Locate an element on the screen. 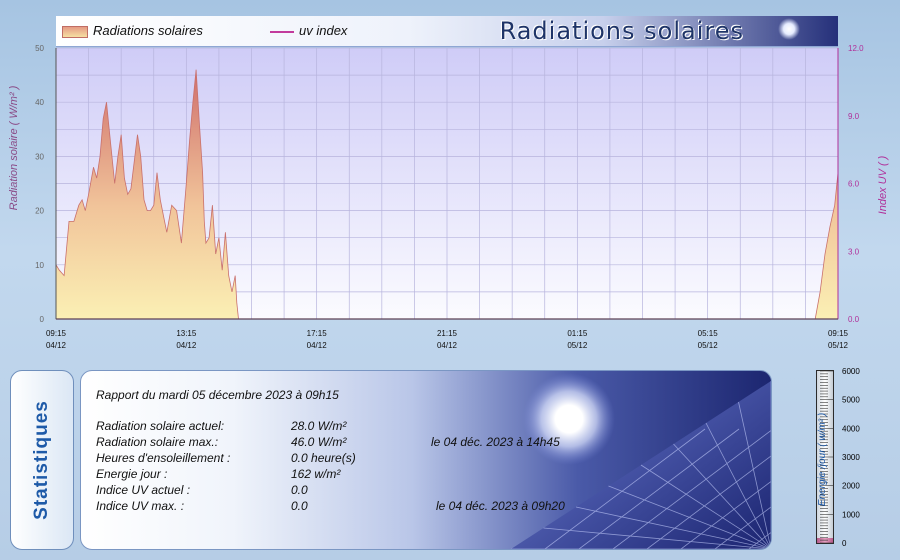 The height and width of the screenshot is (560, 900). stat-label: Heures d'ensoleillement : is located at coordinates (163, 458).